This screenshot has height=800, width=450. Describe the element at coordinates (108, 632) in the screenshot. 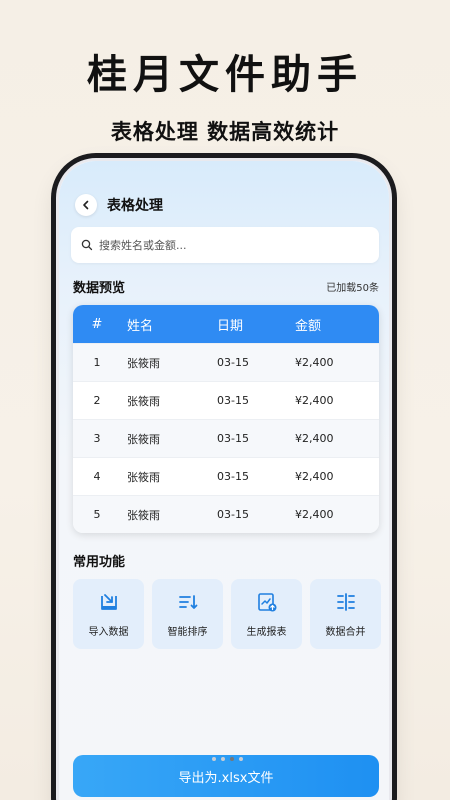

I see `import-data-label: 导入数据` at that location.